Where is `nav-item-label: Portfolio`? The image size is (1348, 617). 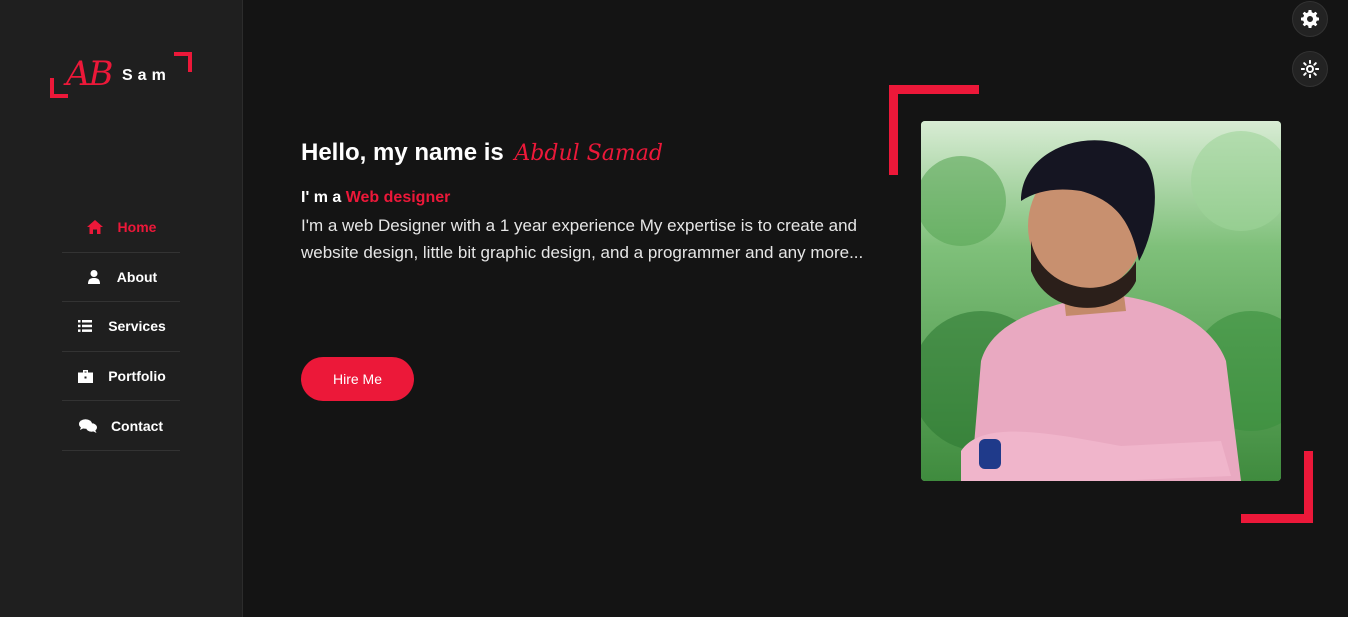 nav-item-label: Portfolio is located at coordinates (137, 376).